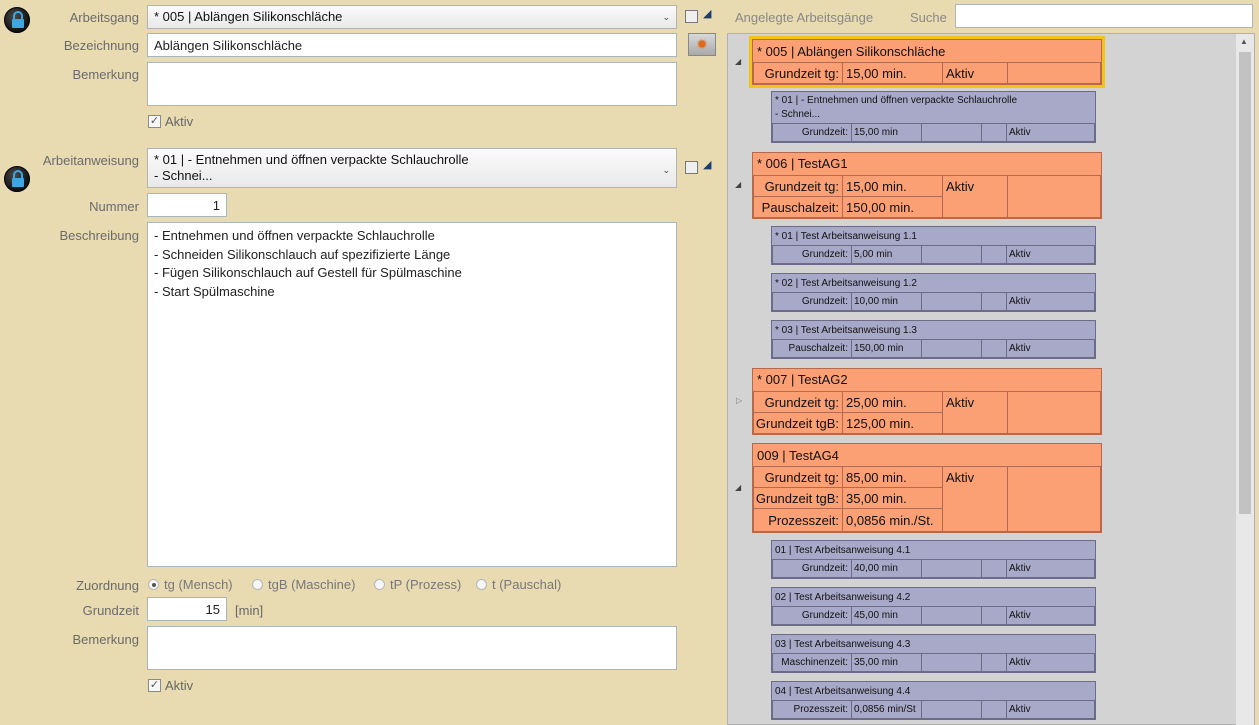 Image resolution: width=1259 pixels, height=725 pixels. I want to click on scrollbar-thumb, so click(1245, 283).